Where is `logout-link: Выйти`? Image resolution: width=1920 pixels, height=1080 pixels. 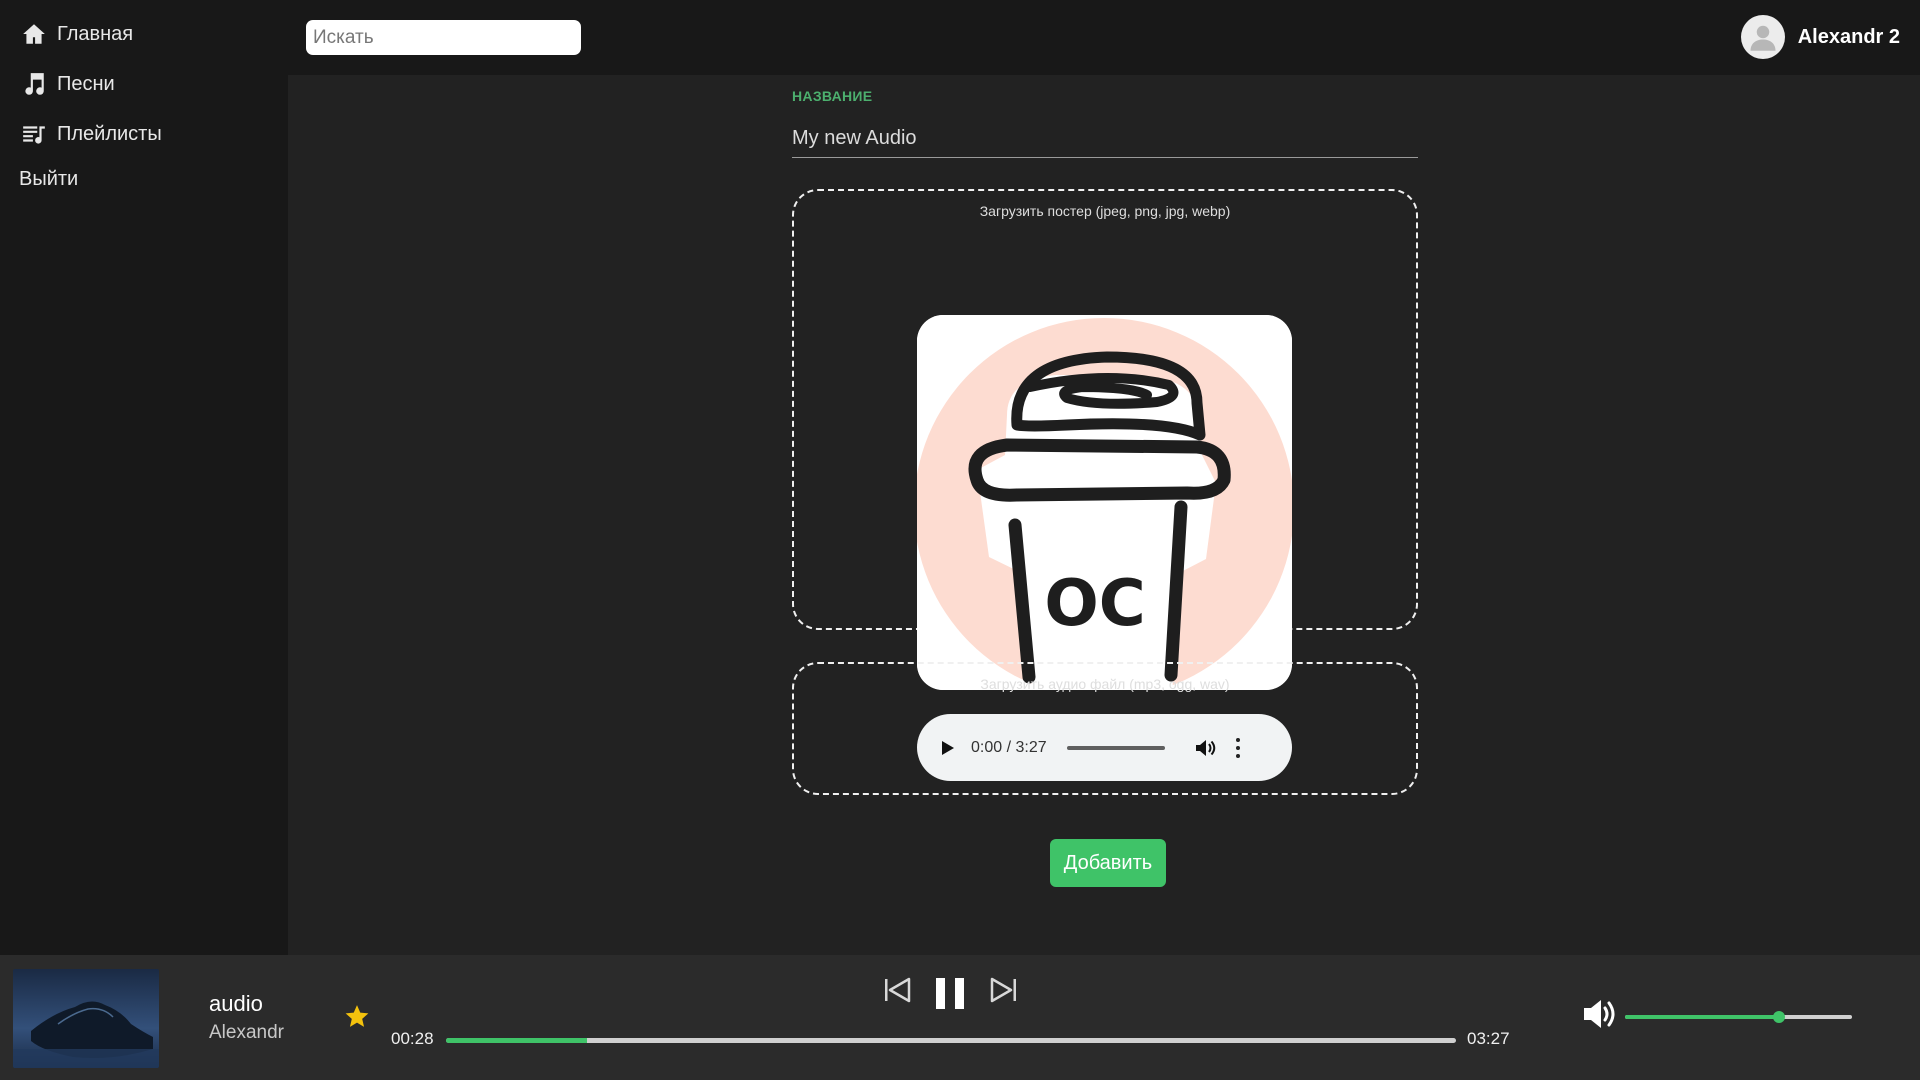
logout-link: Выйти is located at coordinates (48, 179).